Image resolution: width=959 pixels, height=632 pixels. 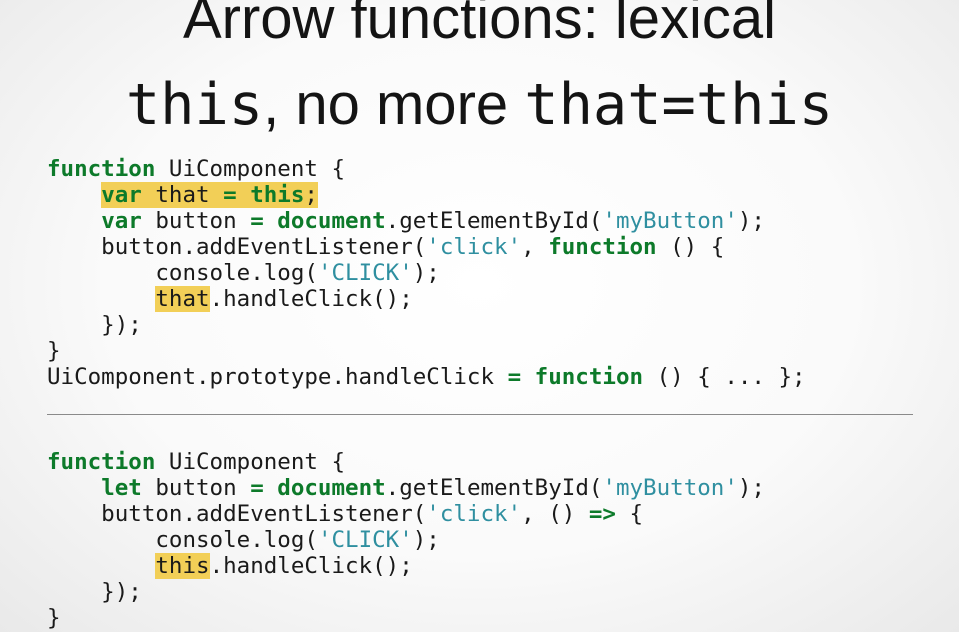 What do you see at coordinates (182, 195) in the screenshot?
I see `code-text: that` at bounding box center [182, 195].